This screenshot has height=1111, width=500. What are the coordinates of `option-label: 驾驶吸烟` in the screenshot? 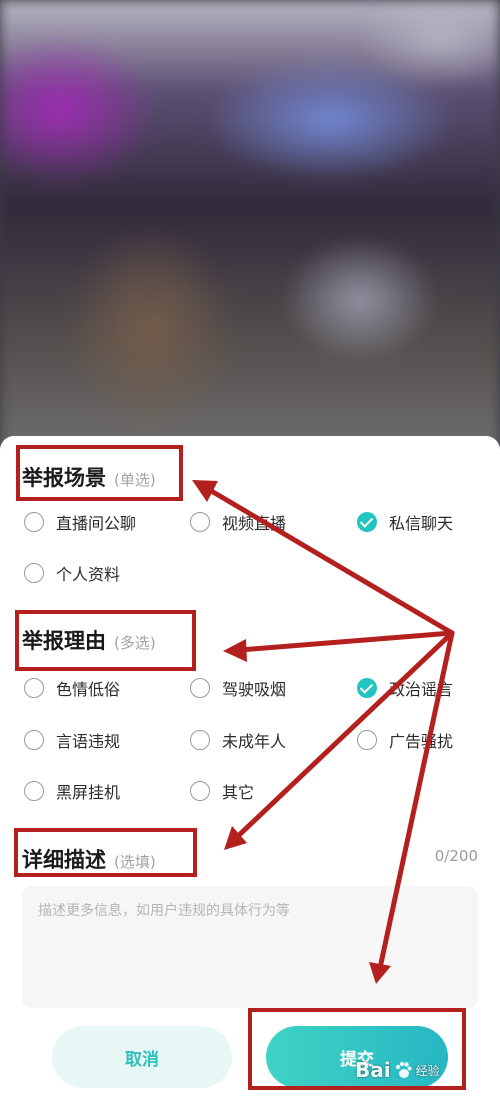 It's located at (254, 689).